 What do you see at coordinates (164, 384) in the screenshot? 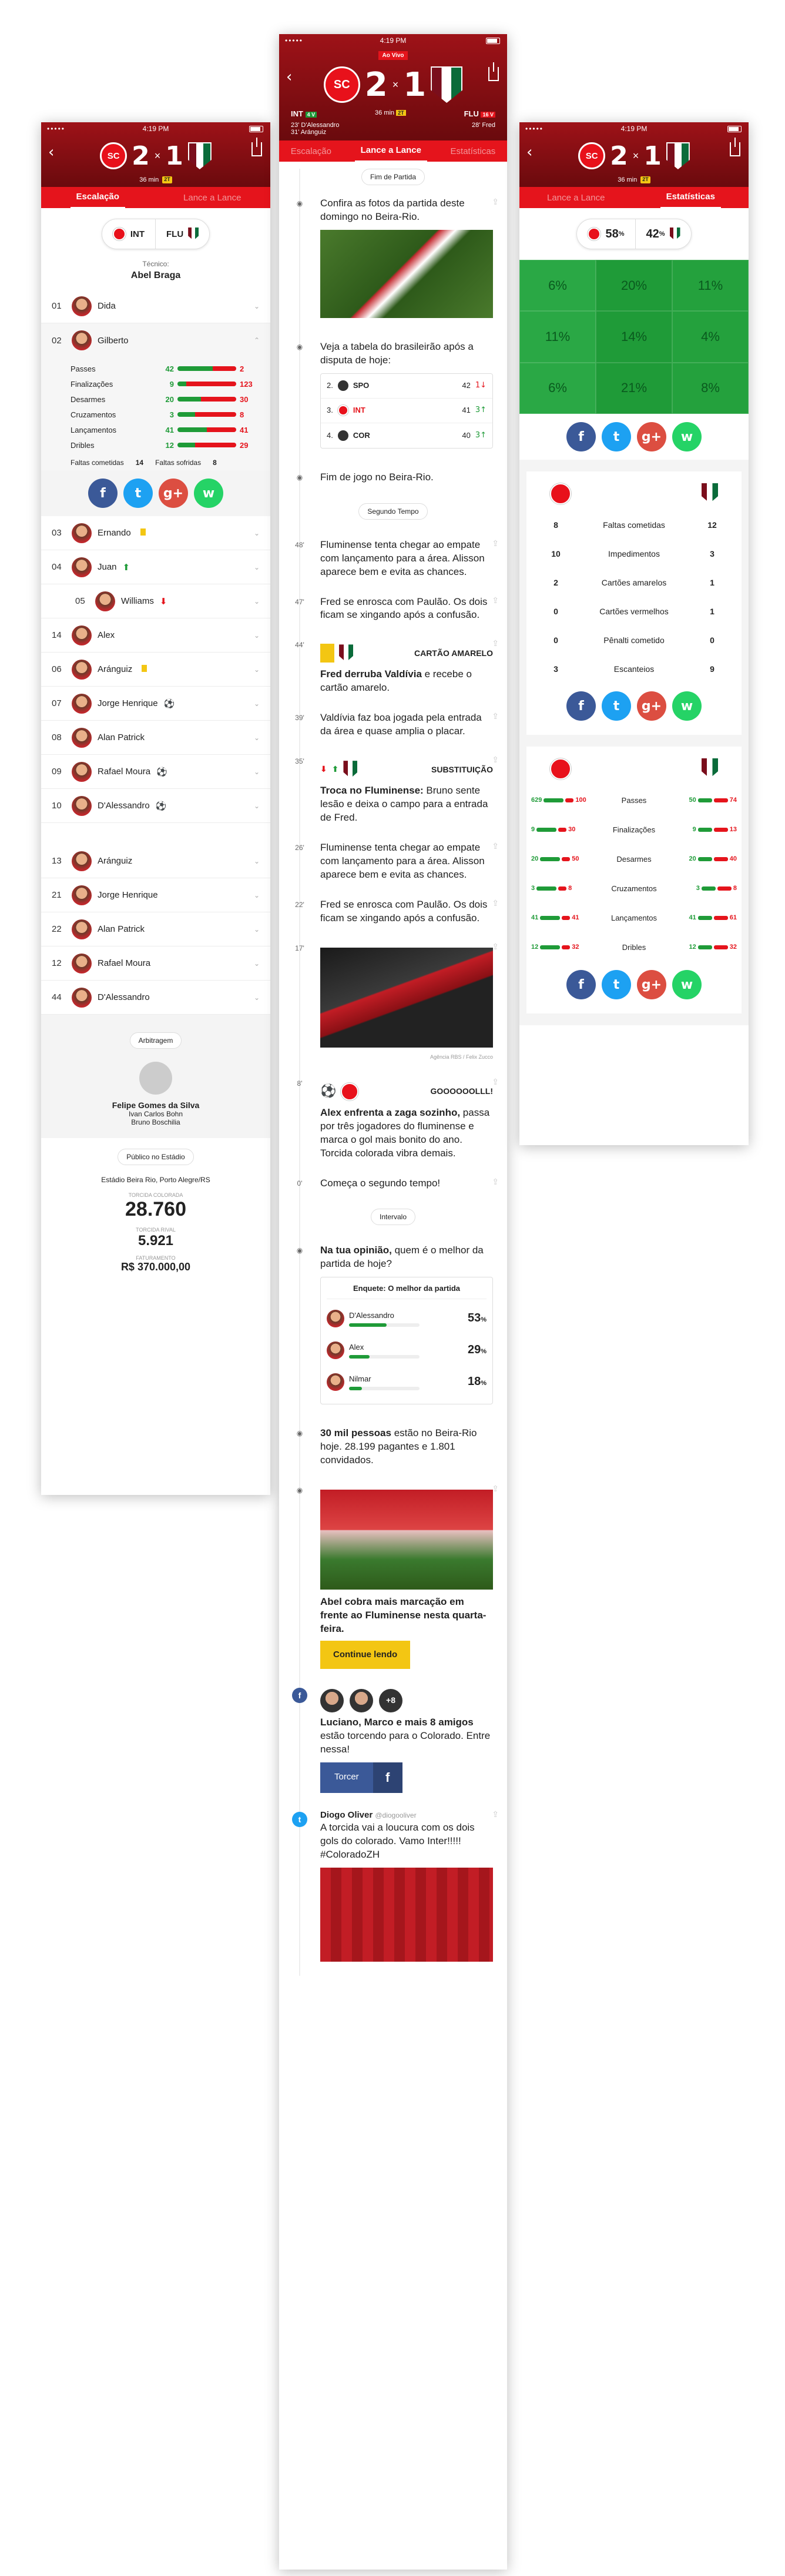
I see `stat-row: Finalizações 9 123` at bounding box center [164, 384].